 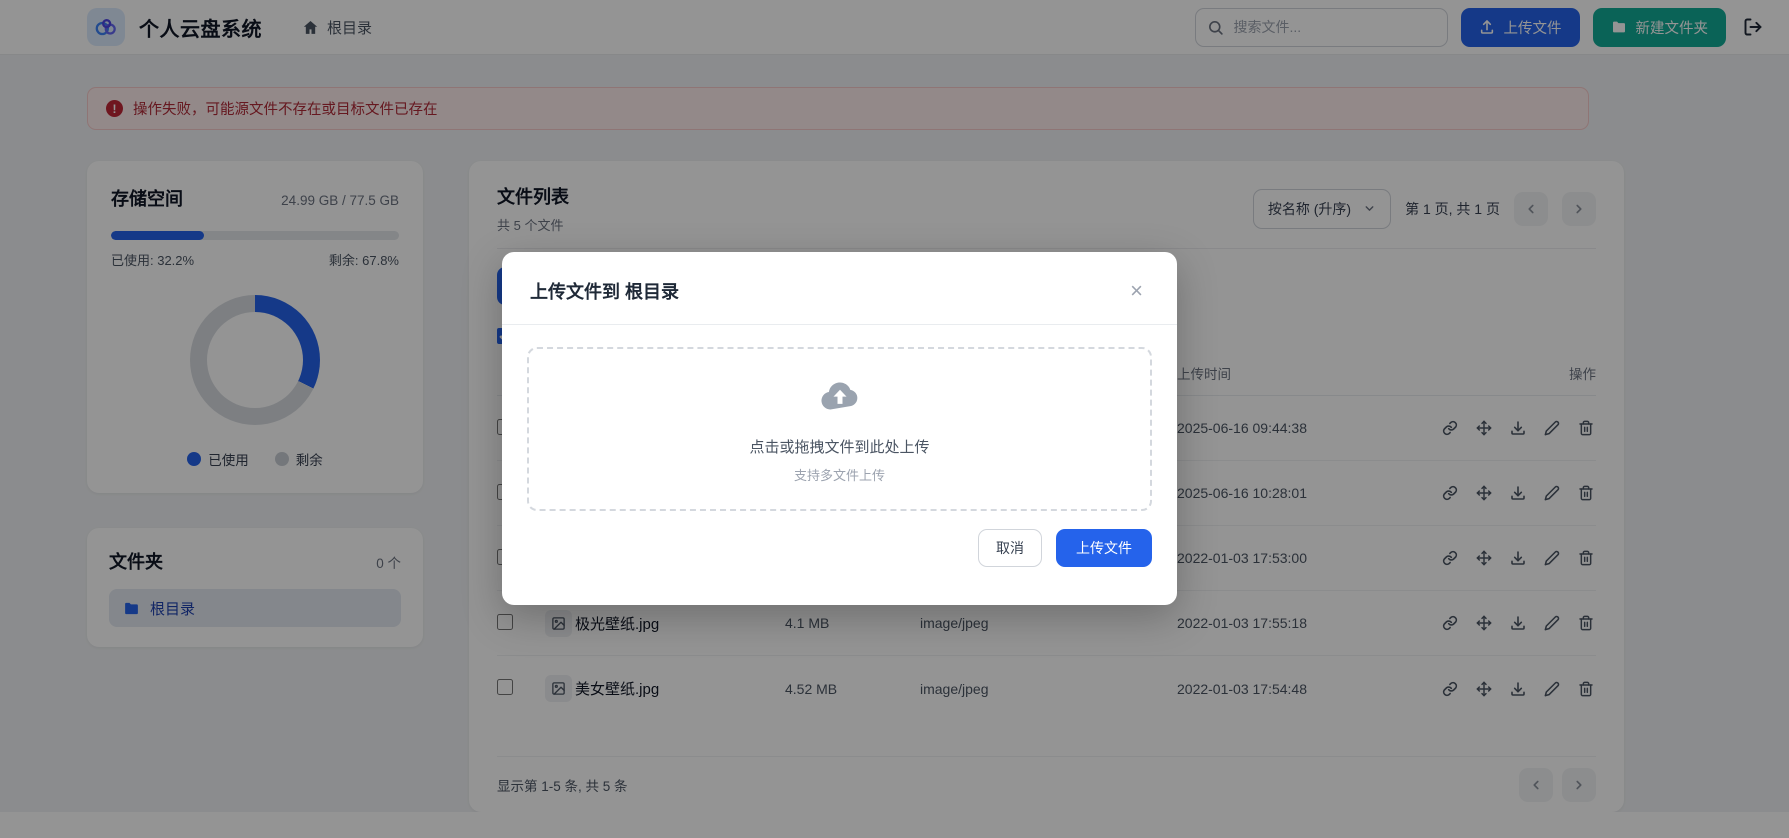 I want to click on modal-title: 上传文件到 根目录, so click(x=605, y=292).